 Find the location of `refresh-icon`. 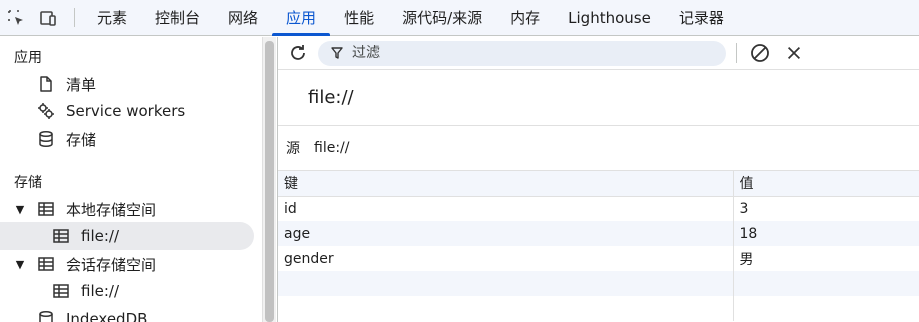

refresh-icon is located at coordinates (298, 52).